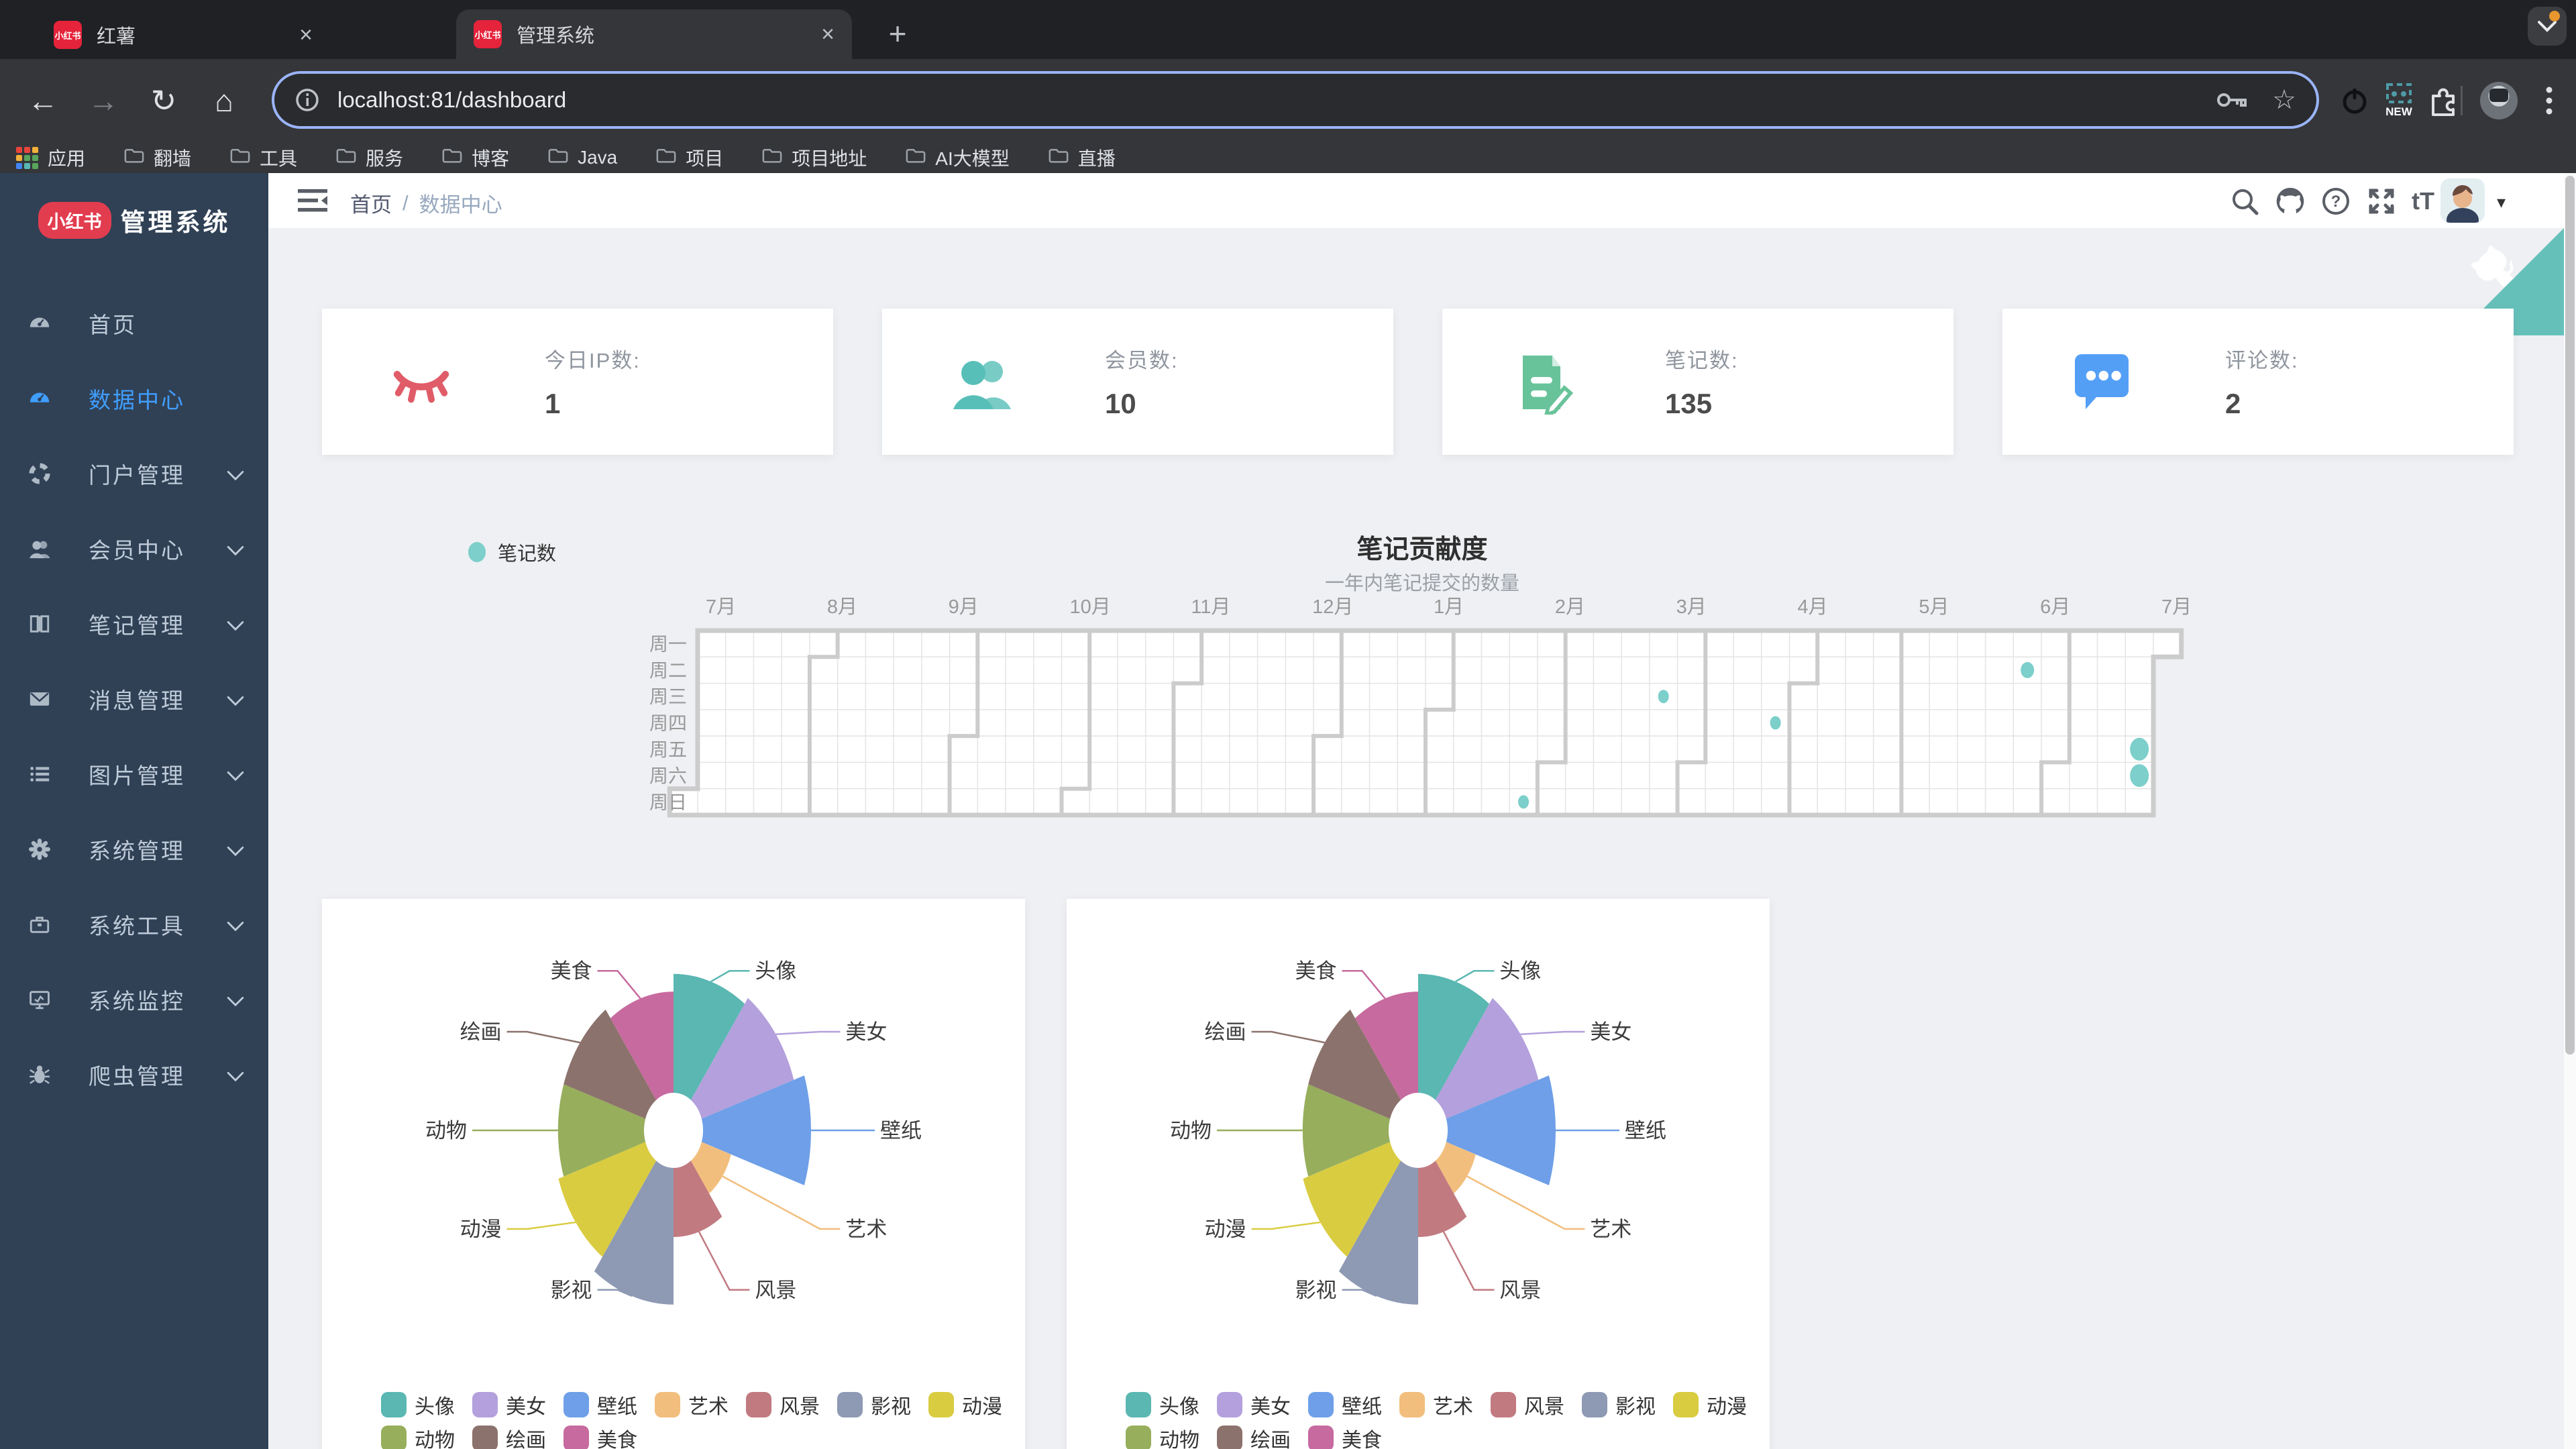  What do you see at coordinates (2335, 201) in the screenshot?
I see `help-icon: ?` at bounding box center [2335, 201].